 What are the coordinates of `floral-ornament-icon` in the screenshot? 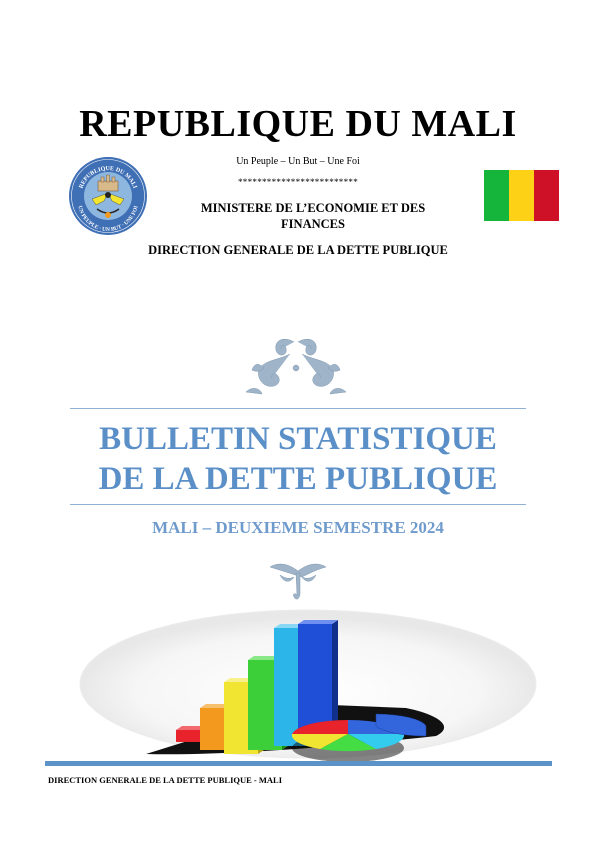 It's located at (296, 367).